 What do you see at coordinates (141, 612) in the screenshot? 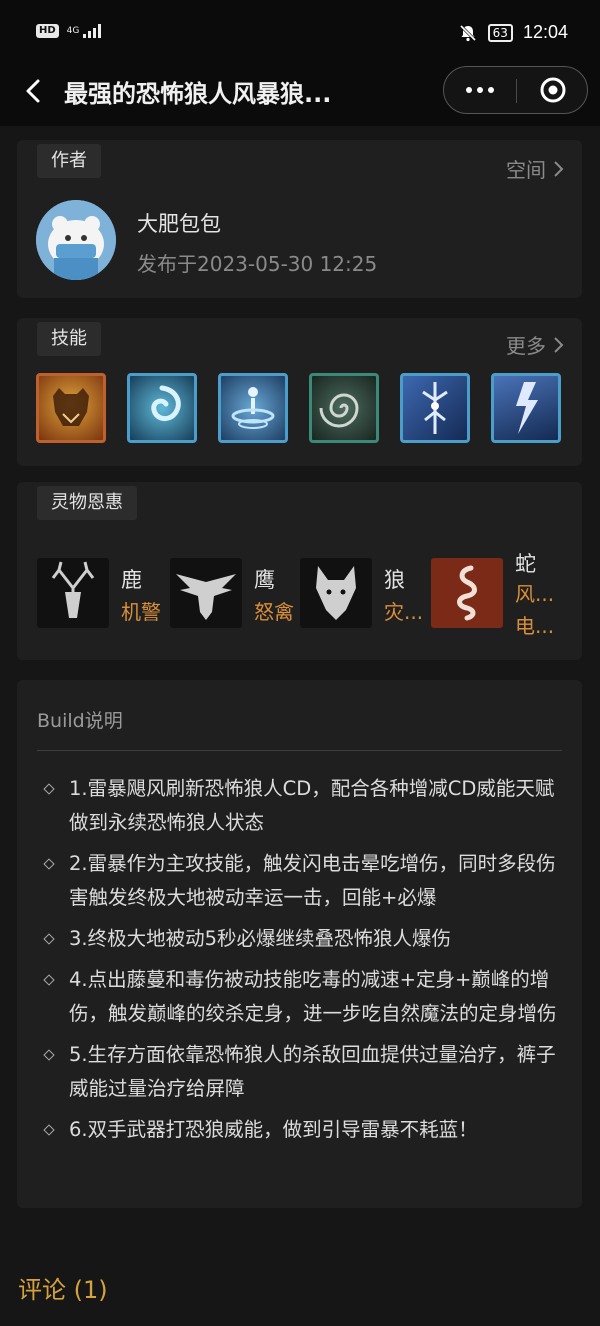
I see `boon-sub: 机警` at bounding box center [141, 612].